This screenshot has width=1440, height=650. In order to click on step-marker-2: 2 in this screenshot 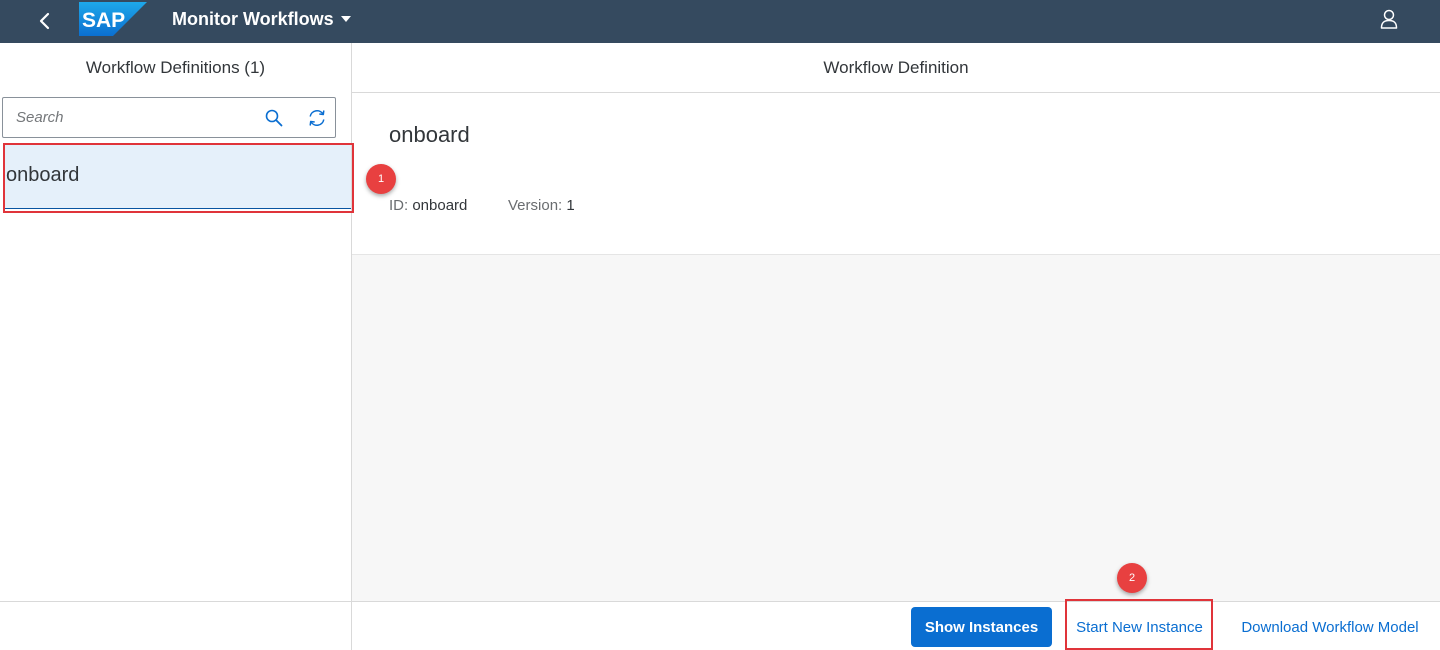, I will do `click(1132, 578)`.